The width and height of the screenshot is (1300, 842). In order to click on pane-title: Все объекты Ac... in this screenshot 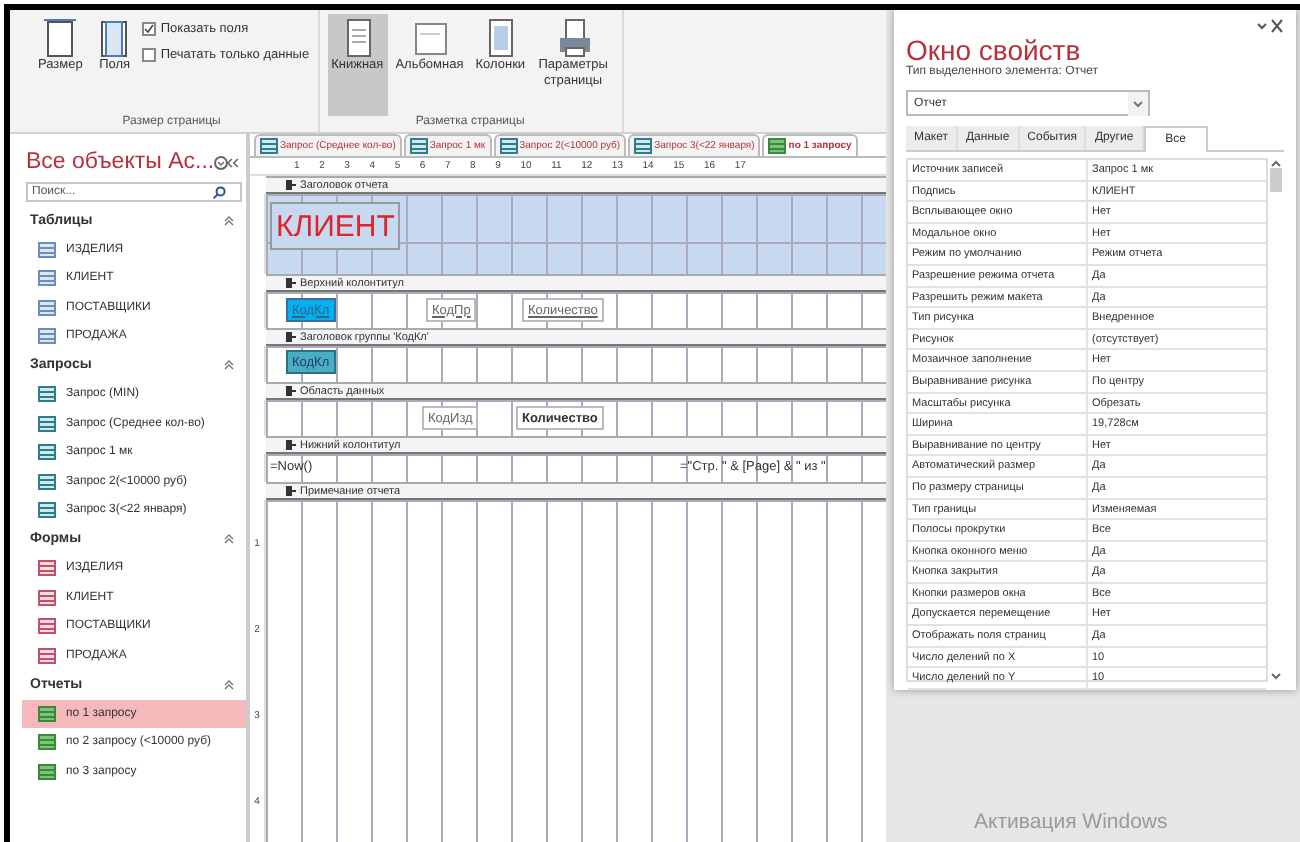, I will do `click(120, 162)`.